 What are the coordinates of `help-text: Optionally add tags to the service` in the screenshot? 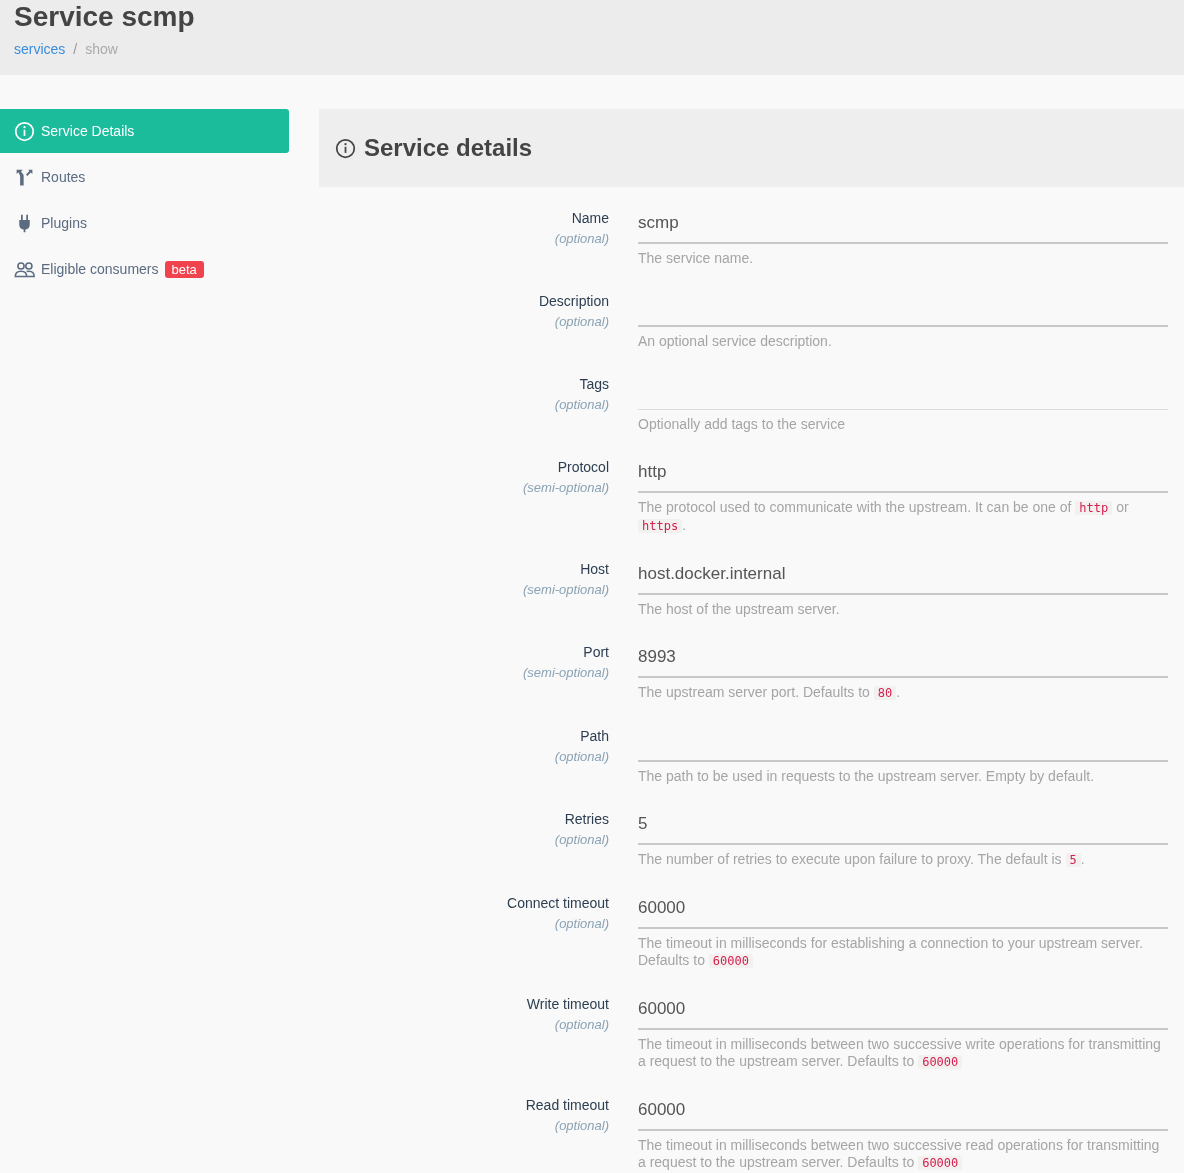 It's located at (742, 424).